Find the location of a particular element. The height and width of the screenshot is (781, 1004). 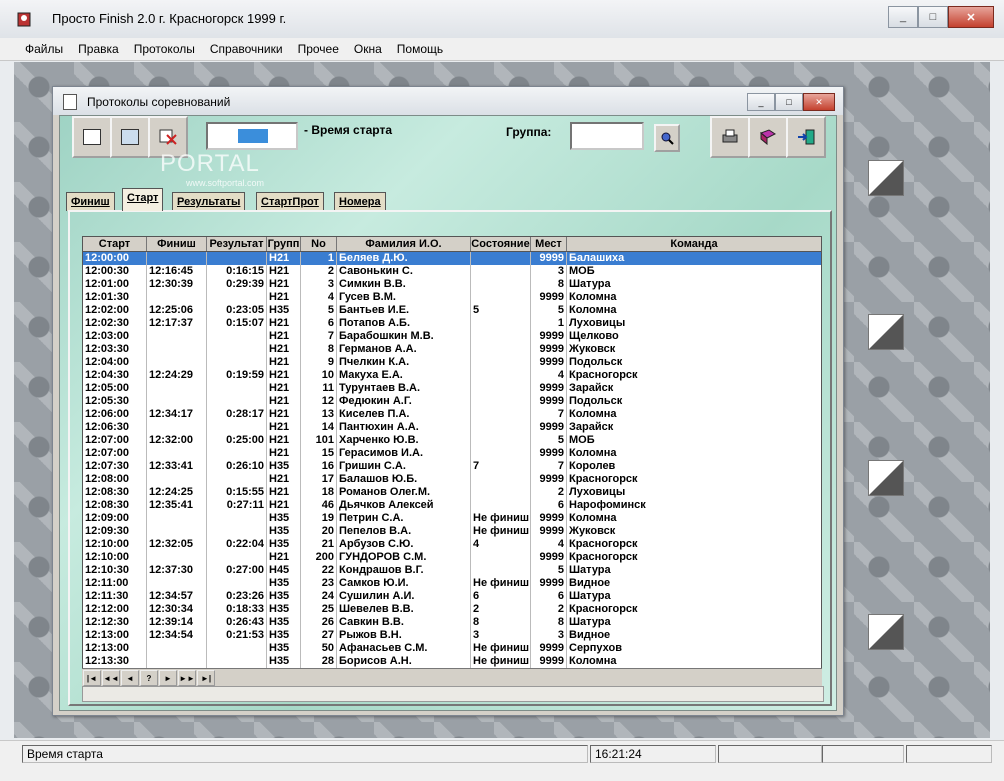

table-cell: Жуковск is located at coordinates (592, 349).